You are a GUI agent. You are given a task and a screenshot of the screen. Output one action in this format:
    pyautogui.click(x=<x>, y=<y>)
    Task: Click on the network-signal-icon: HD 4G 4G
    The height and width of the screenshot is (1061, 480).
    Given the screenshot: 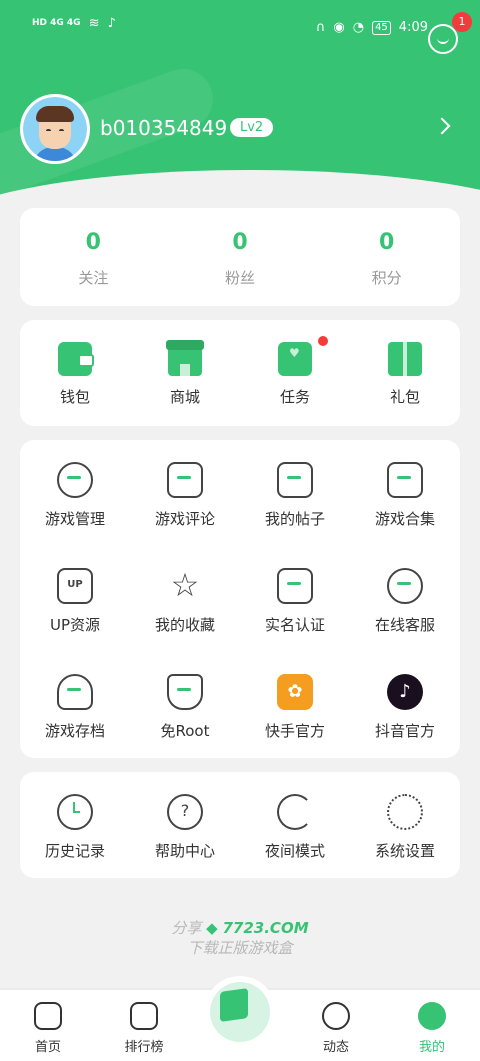 What is the action you would take?
    pyautogui.click(x=56, y=23)
    